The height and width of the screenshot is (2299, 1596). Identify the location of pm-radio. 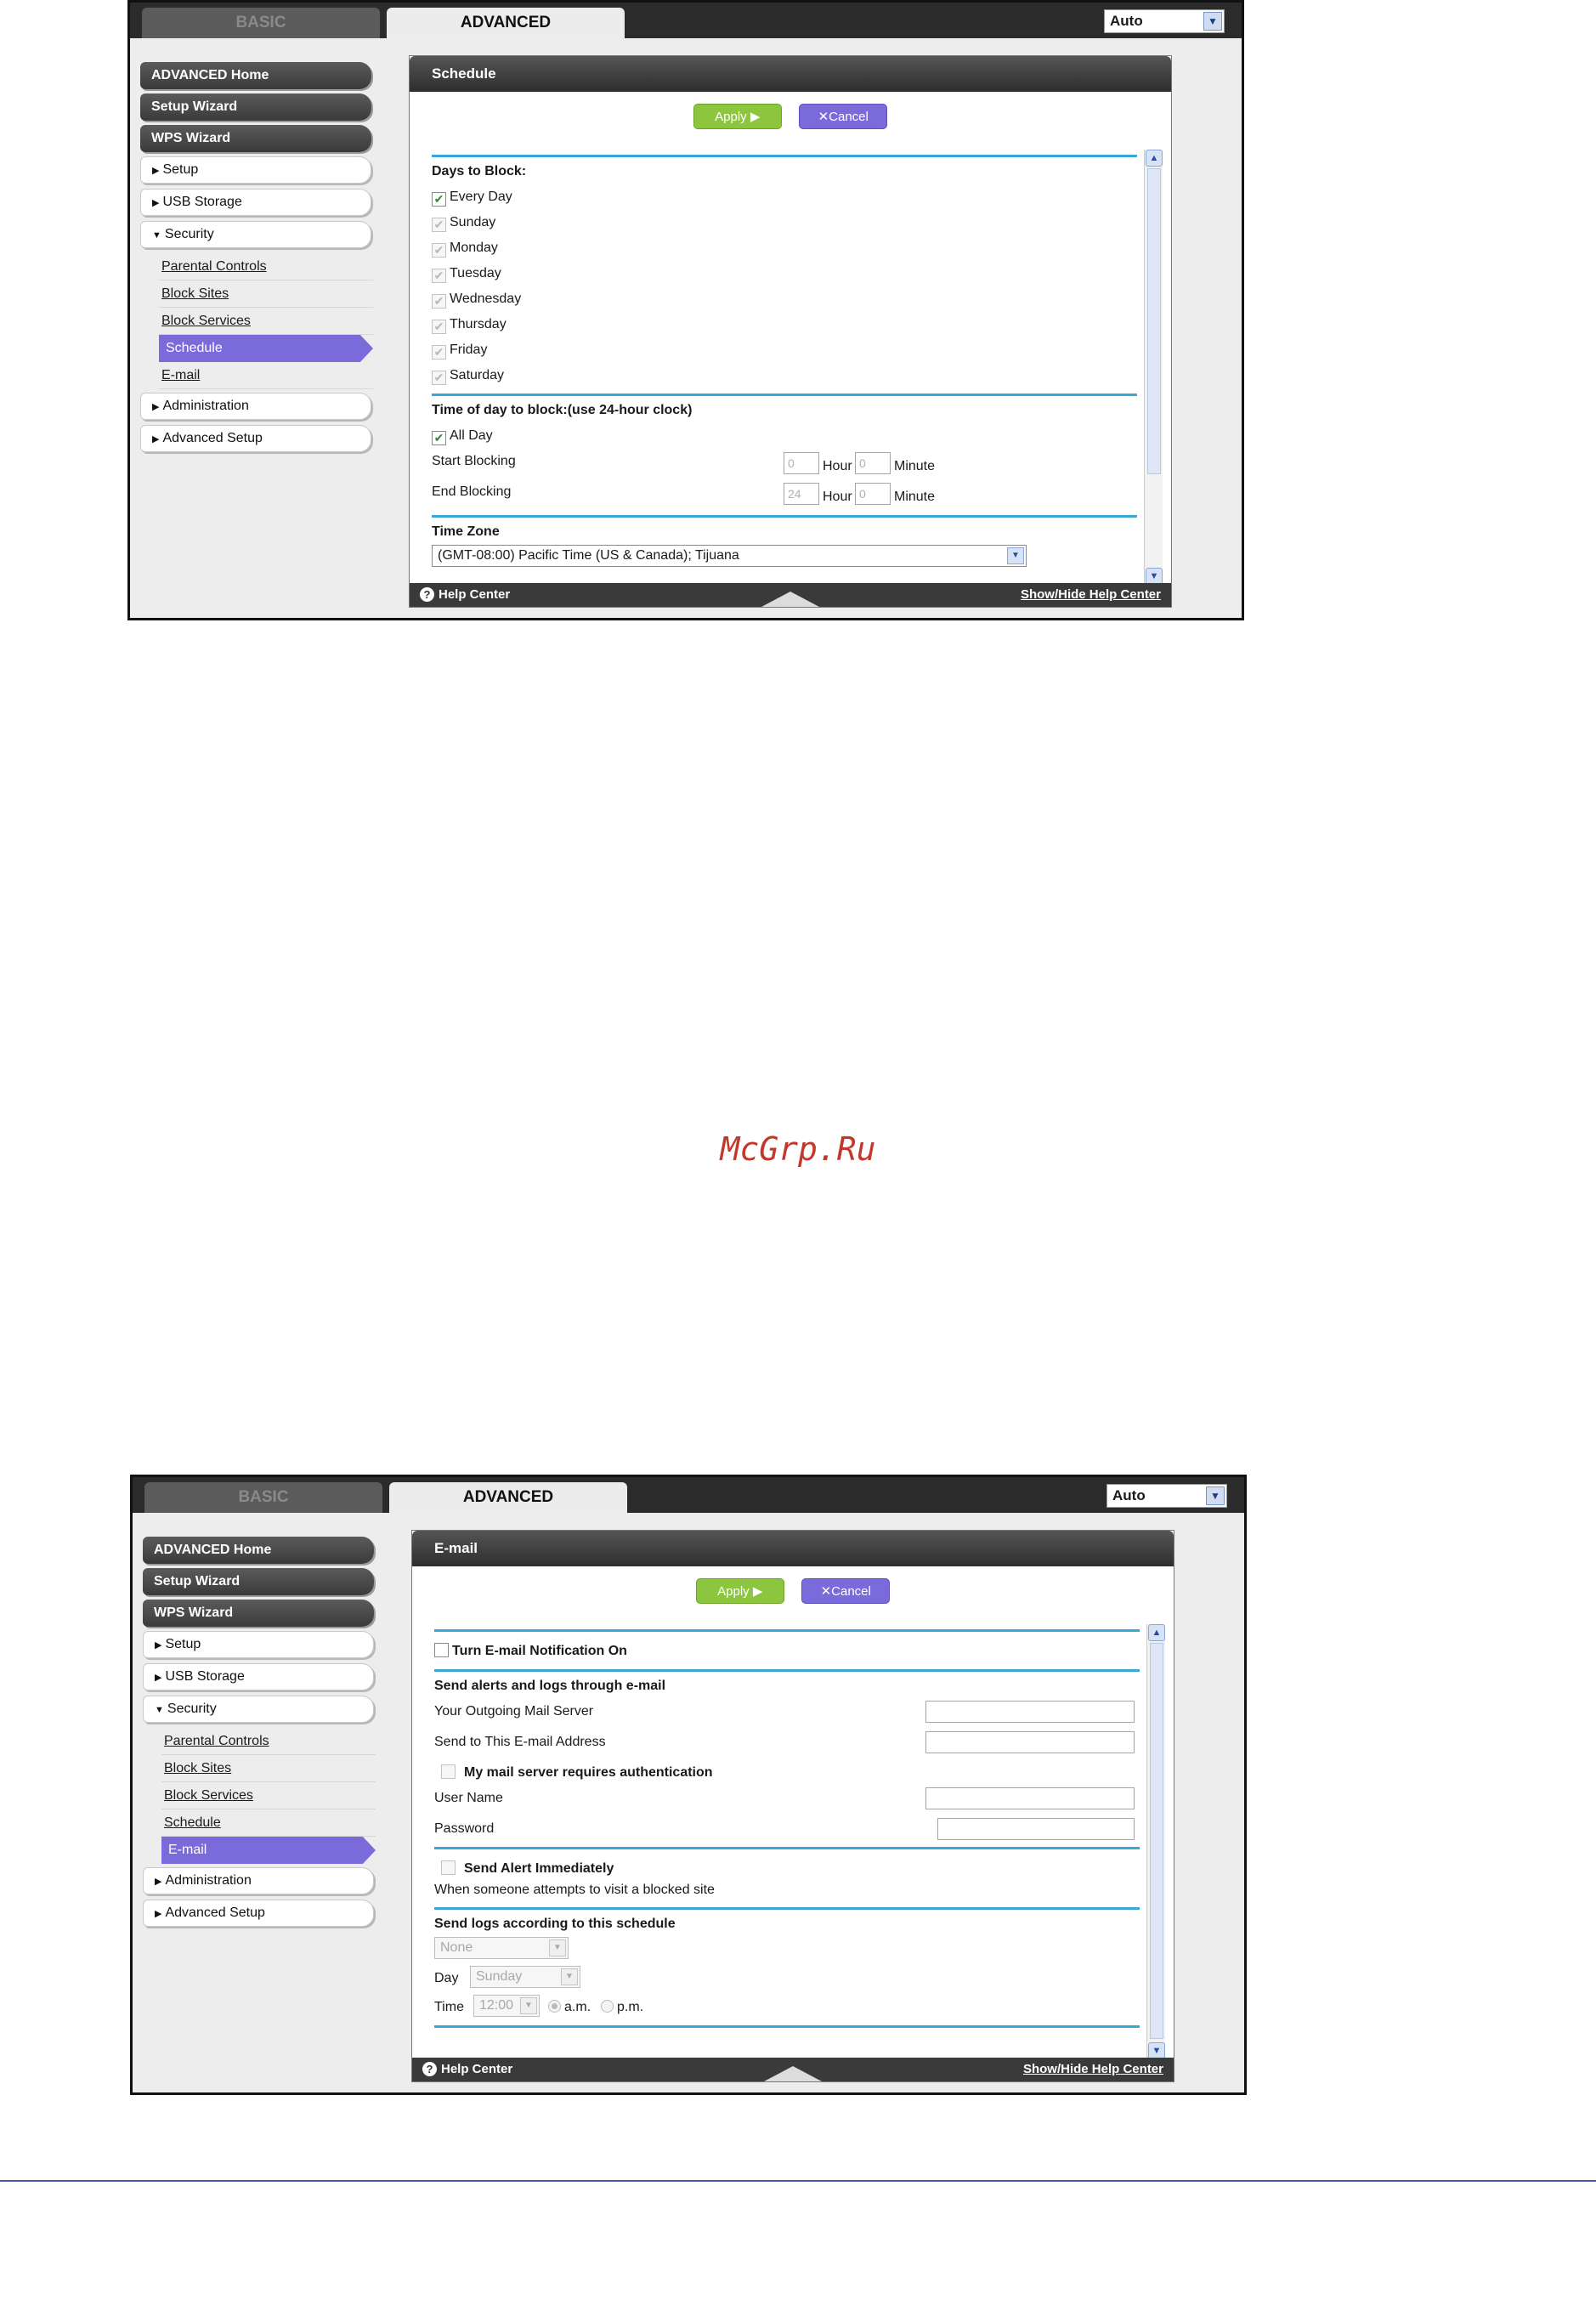
(608, 2006).